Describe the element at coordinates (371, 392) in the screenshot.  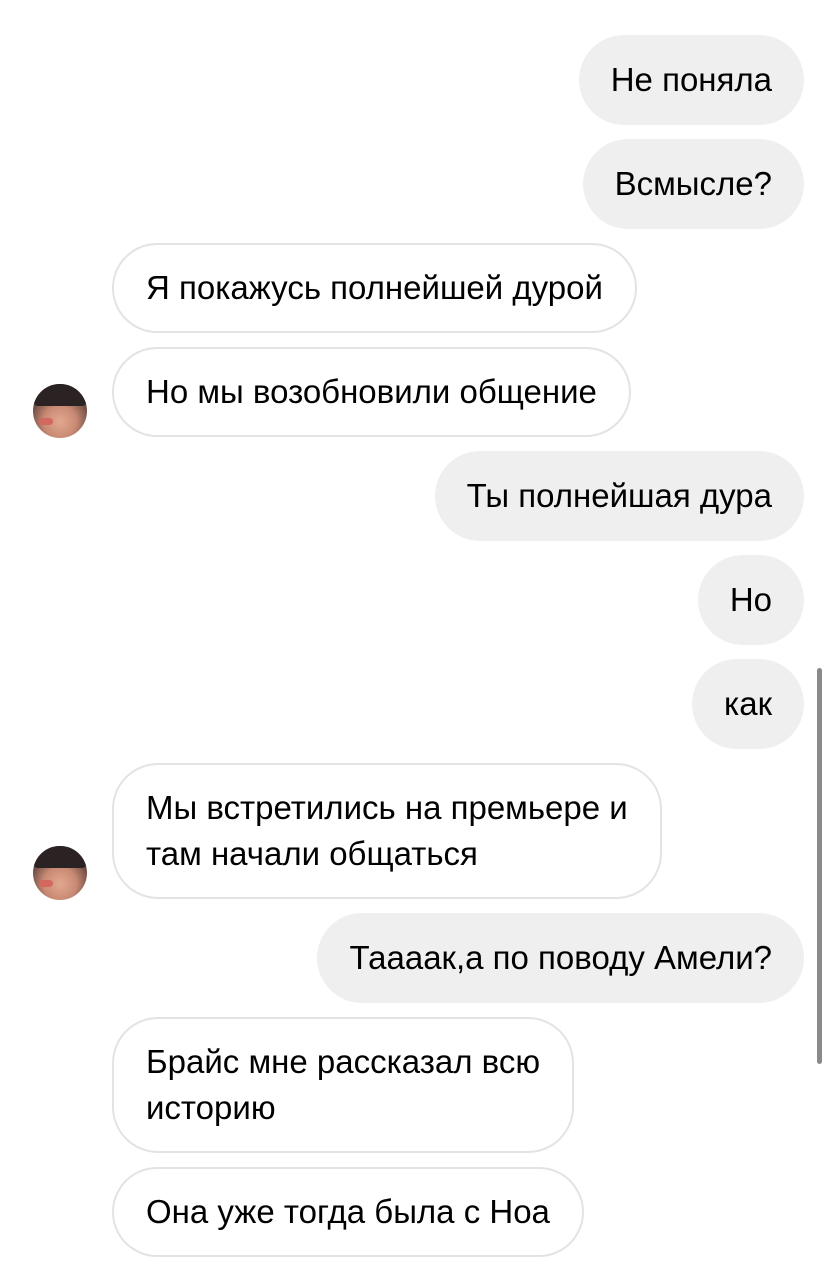
I see `incoming-message-bubble: Но мы возобновили общение` at that location.